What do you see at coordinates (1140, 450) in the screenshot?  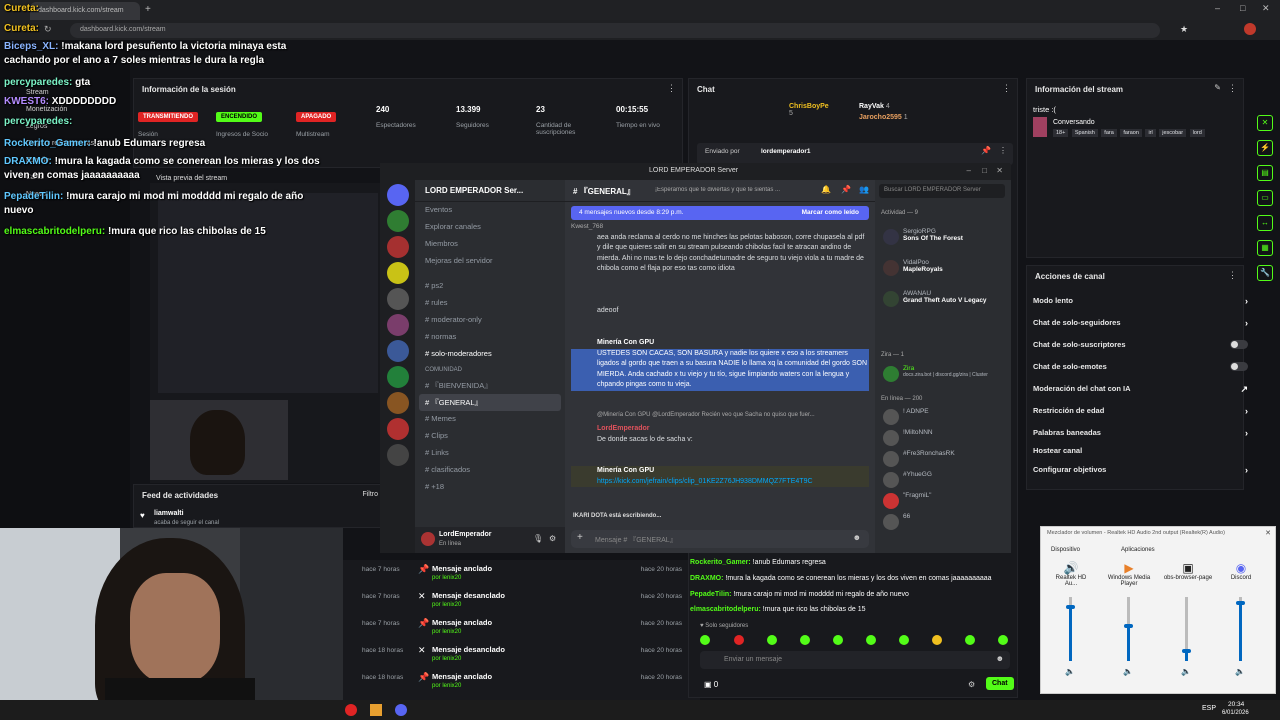 I see `action-host-channel: Hostear canal` at bounding box center [1140, 450].